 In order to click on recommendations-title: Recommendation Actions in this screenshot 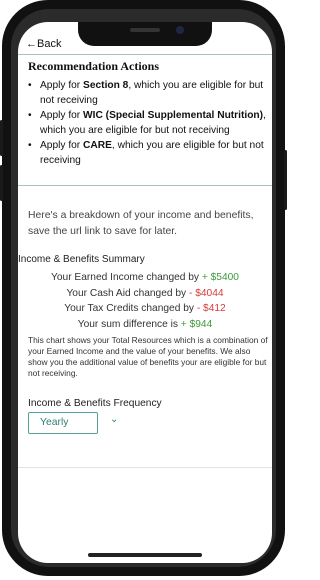, I will do `click(93, 66)`.